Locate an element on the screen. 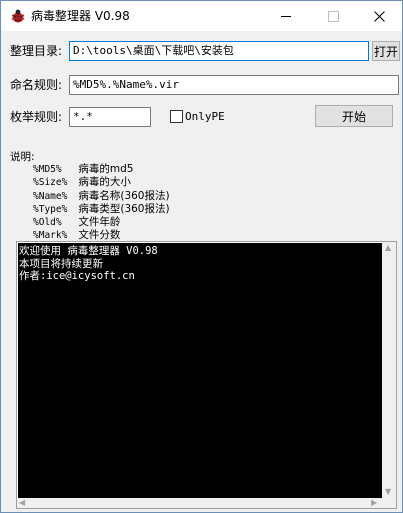 The image size is (403, 513). help-title: 说明: is located at coordinates (22, 157).